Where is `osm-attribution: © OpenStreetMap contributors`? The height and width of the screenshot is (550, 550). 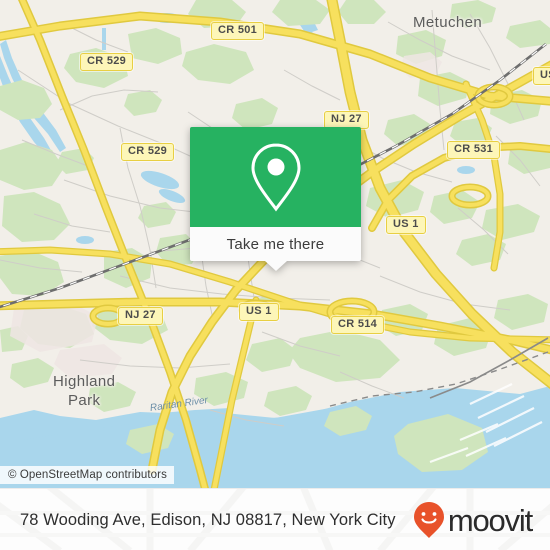 osm-attribution: © OpenStreetMap contributors is located at coordinates (87, 475).